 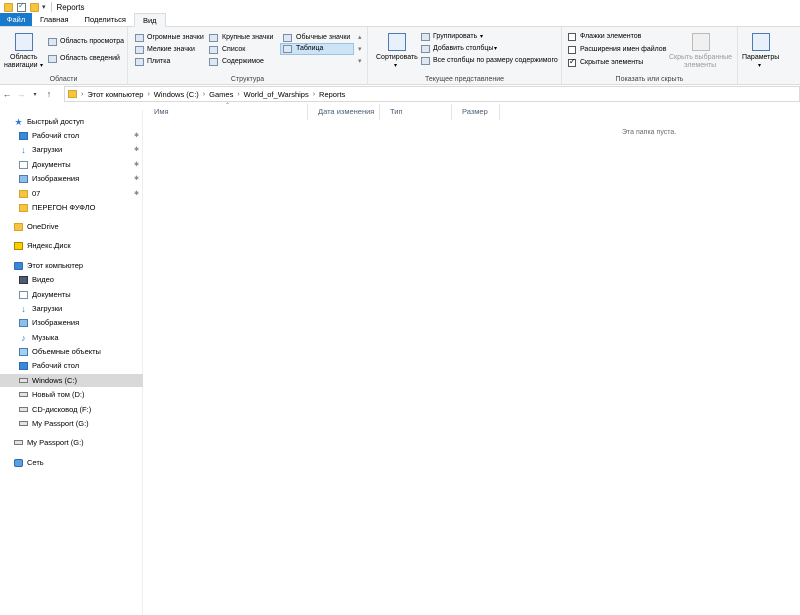 What do you see at coordinates (71, 226) in the screenshot?
I see `nav-onedrive: OneDrive` at bounding box center [71, 226].